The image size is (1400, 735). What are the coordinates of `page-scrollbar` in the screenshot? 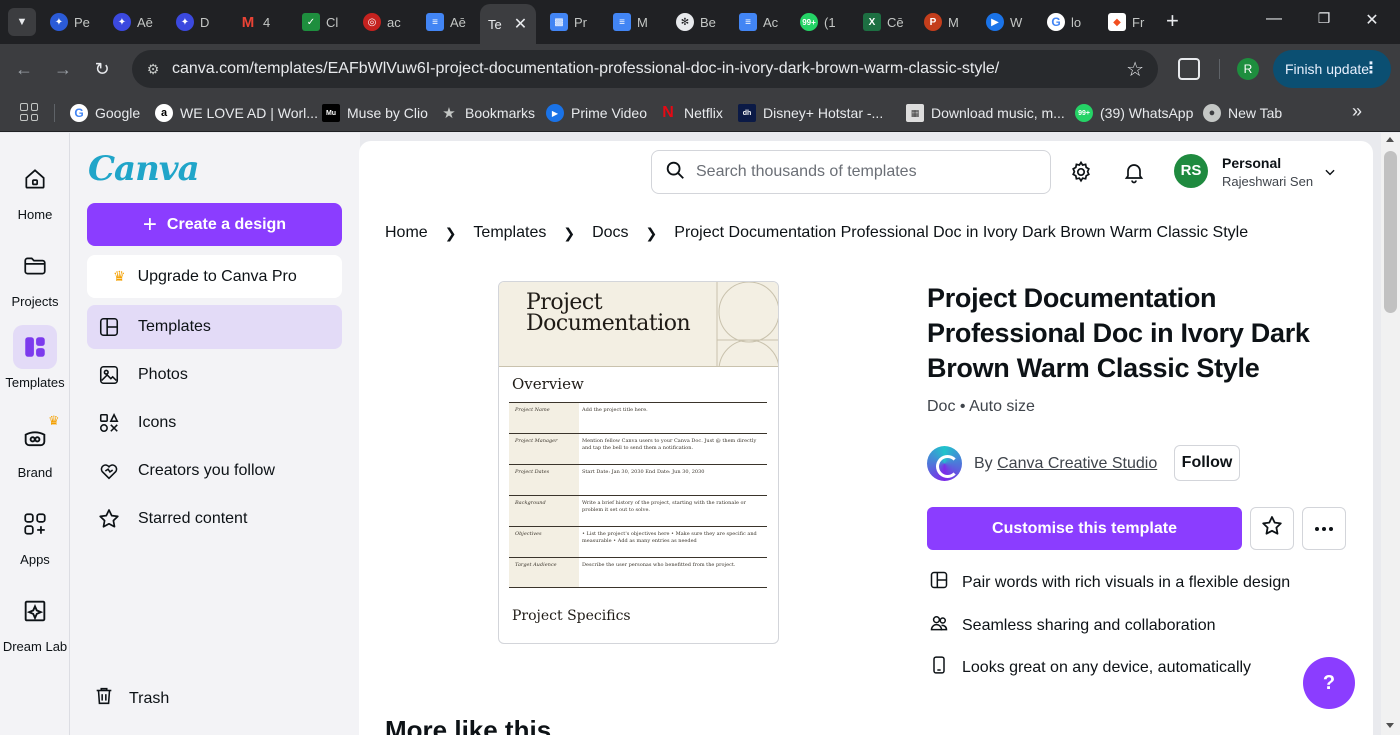 It's located at (1390, 434).